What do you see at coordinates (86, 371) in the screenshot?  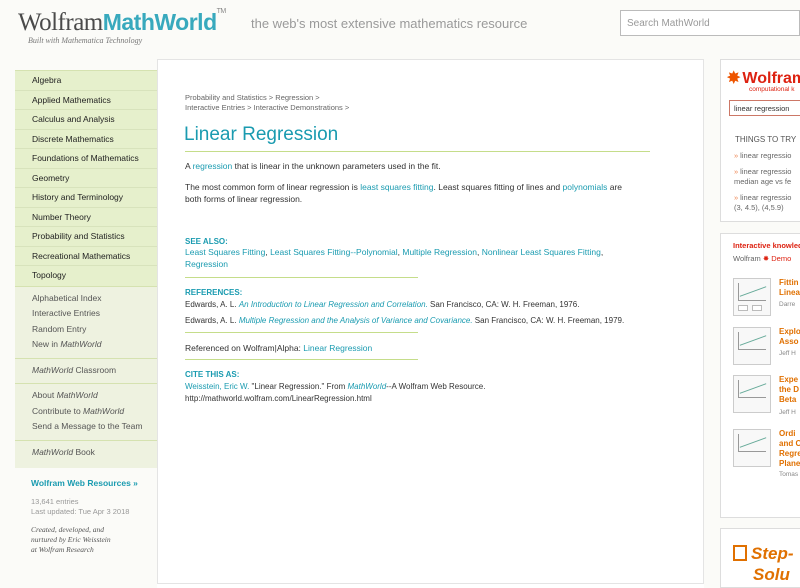 I see `sidebar-item-classroom: MathWorld Classroom` at bounding box center [86, 371].